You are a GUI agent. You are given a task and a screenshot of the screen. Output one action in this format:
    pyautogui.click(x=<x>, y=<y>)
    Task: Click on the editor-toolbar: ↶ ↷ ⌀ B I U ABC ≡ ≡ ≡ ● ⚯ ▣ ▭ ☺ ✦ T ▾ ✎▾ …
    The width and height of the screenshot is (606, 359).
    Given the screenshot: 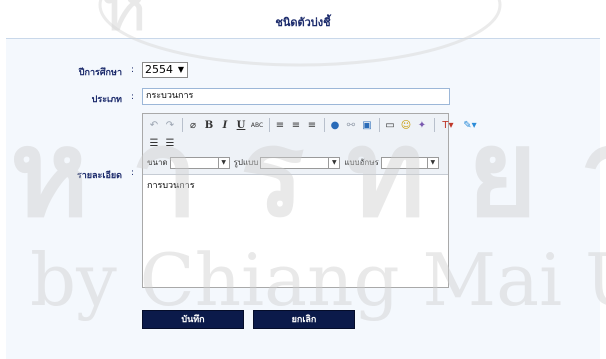 What is the action you would take?
    pyautogui.click(x=310, y=144)
    